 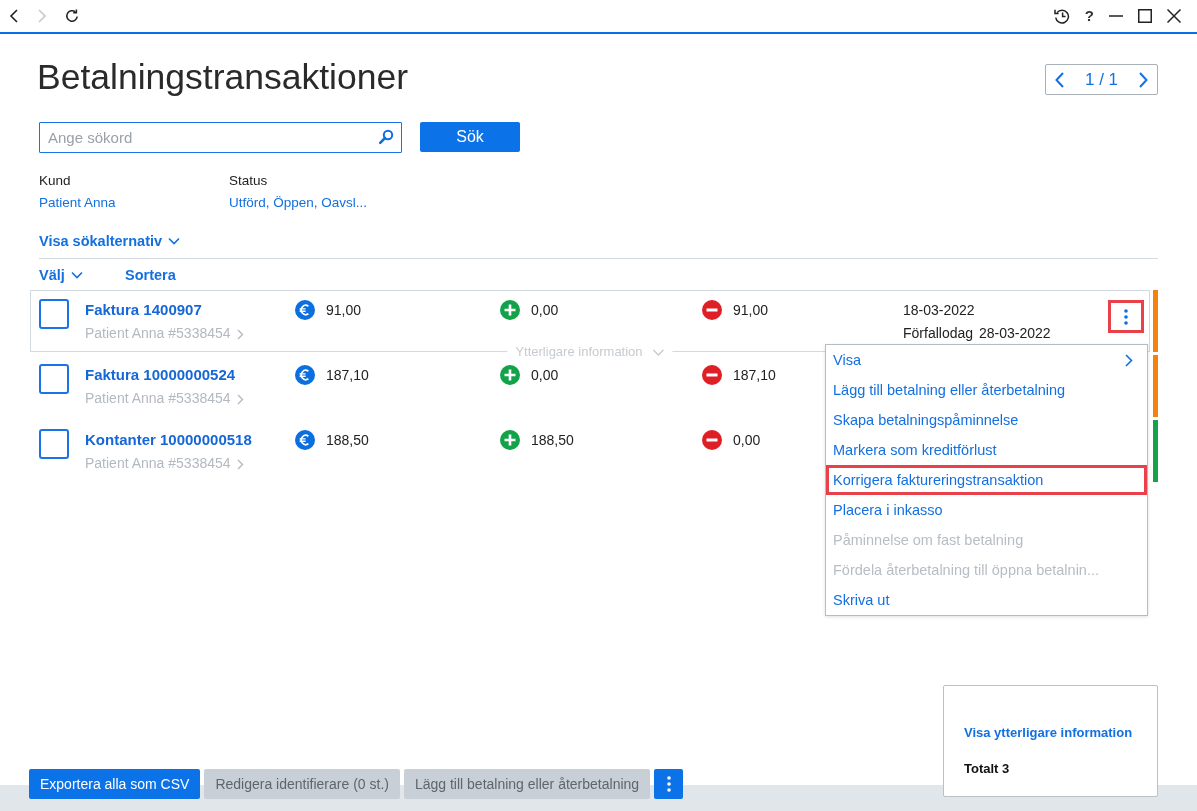 I want to click on help-button: ?, so click(x=1089, y=16).